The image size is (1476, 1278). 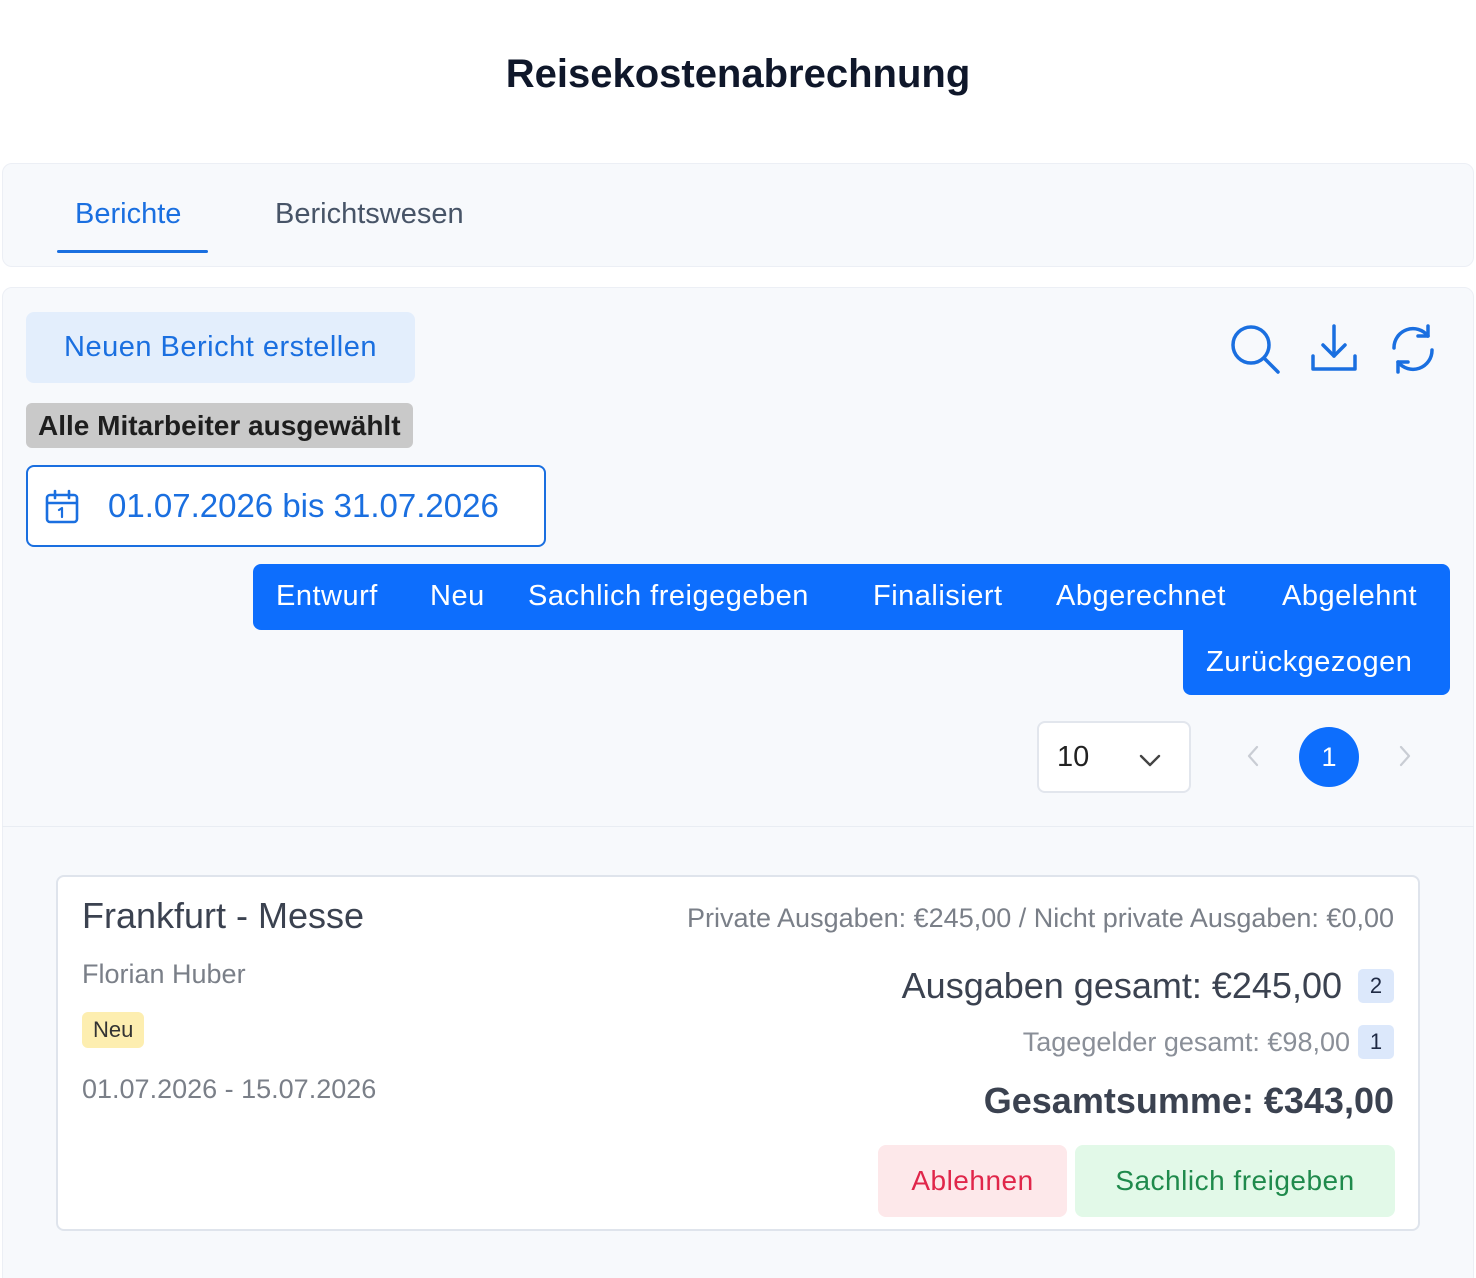 I want to click on page-title: Reisekostenabrechnung, so click(x=738, y=74).